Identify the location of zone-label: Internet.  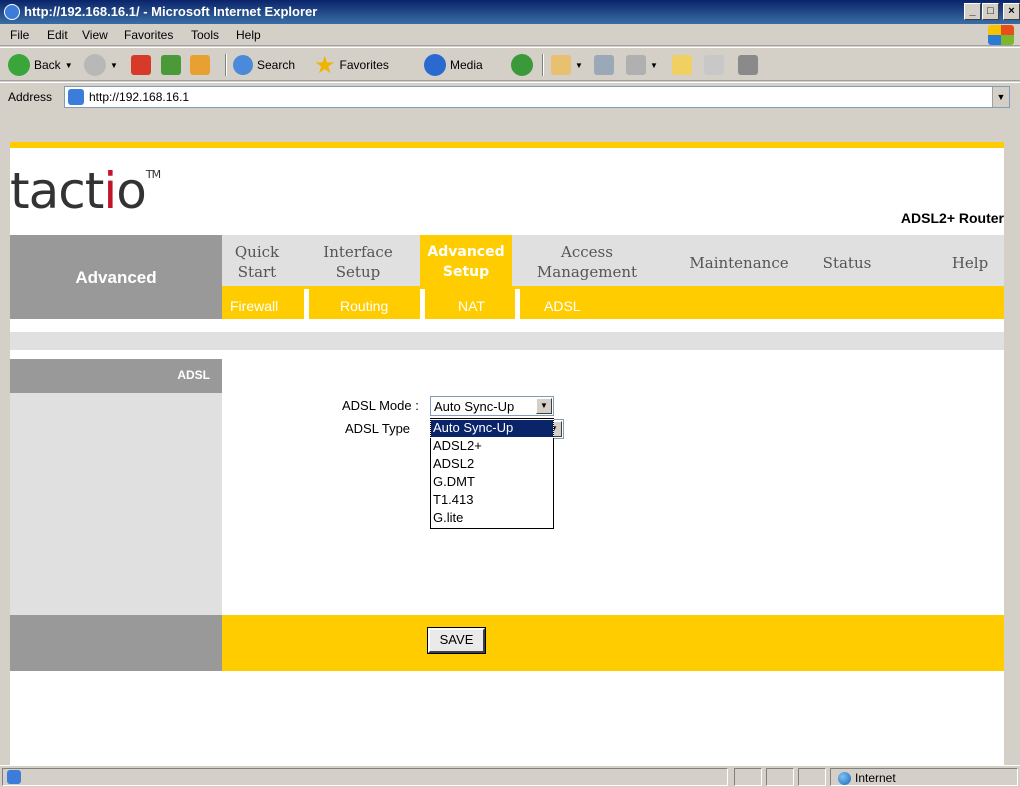
(875, 778).